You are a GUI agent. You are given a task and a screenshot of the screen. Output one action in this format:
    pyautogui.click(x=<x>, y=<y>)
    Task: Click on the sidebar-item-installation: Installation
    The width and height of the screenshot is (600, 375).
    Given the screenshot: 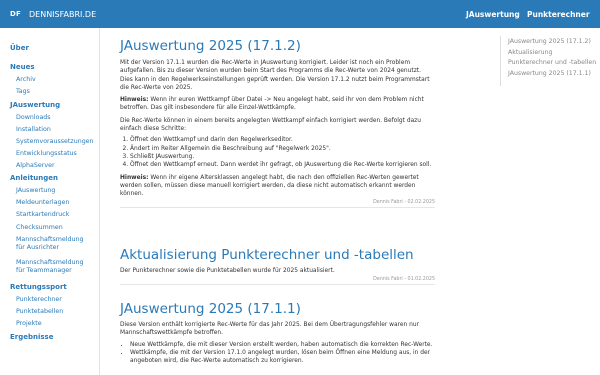 What is the action you would take?
    pyautogui.click(x=33, y=130)
    